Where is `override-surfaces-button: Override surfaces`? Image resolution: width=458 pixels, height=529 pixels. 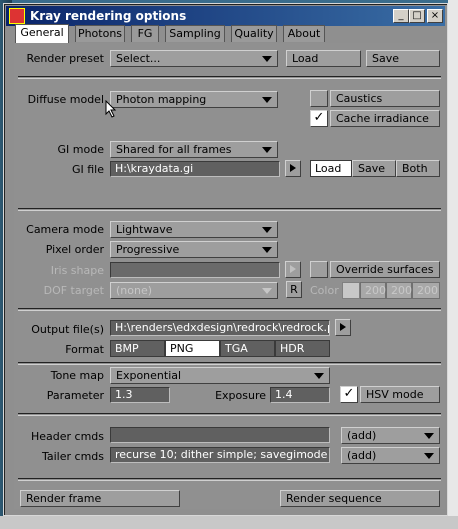 override-surfaces-button: Override surfaces is located at coordinates (385, 269).